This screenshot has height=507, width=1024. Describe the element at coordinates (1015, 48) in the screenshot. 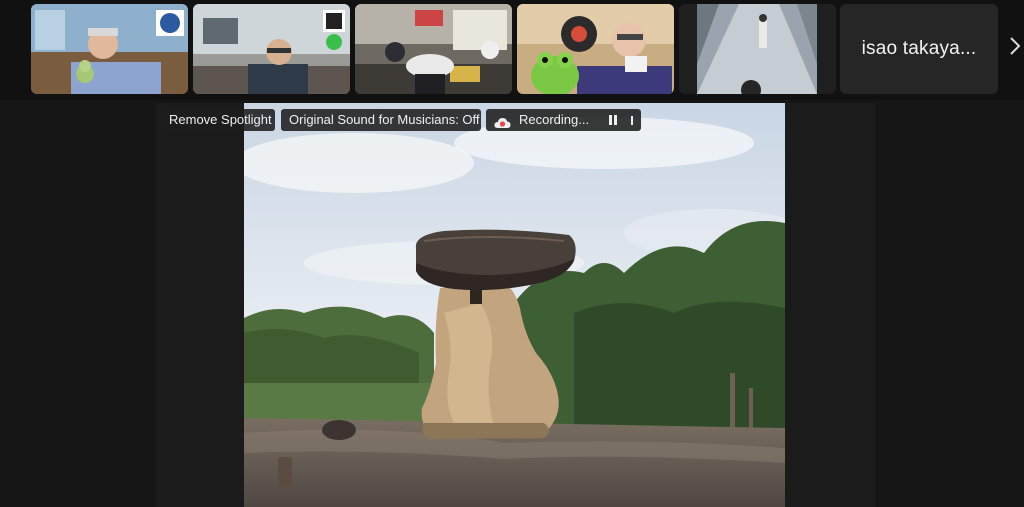

I see `chevron-right-icon` at that location.